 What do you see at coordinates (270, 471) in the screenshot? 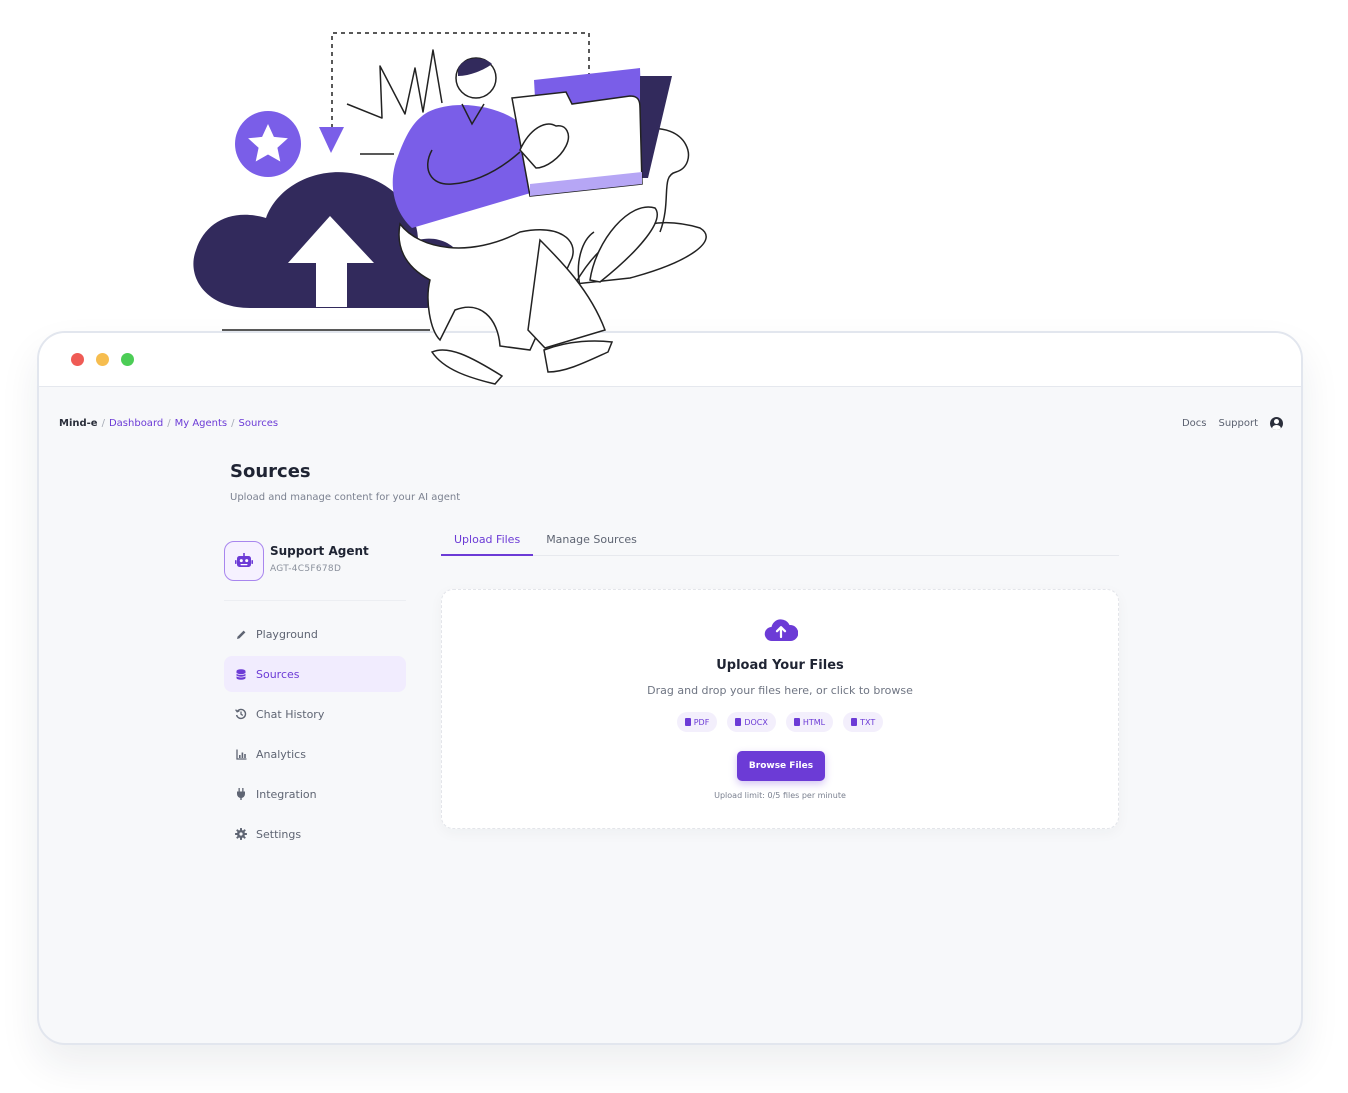
I see `page-title: Sources` at bounding box center [270, 471].